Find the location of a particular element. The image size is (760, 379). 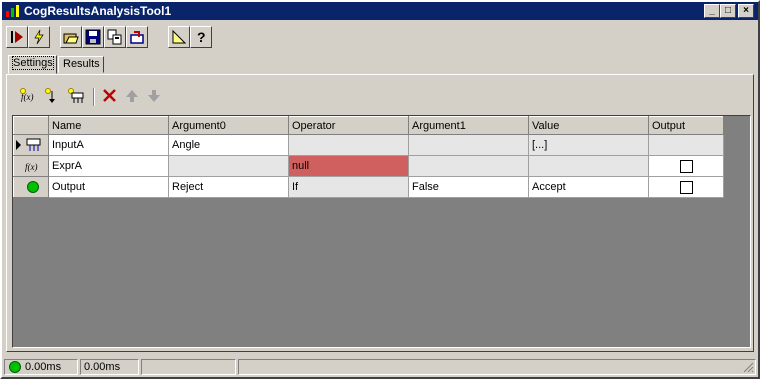

size-grip-icon is located at coordinates (748, 367).